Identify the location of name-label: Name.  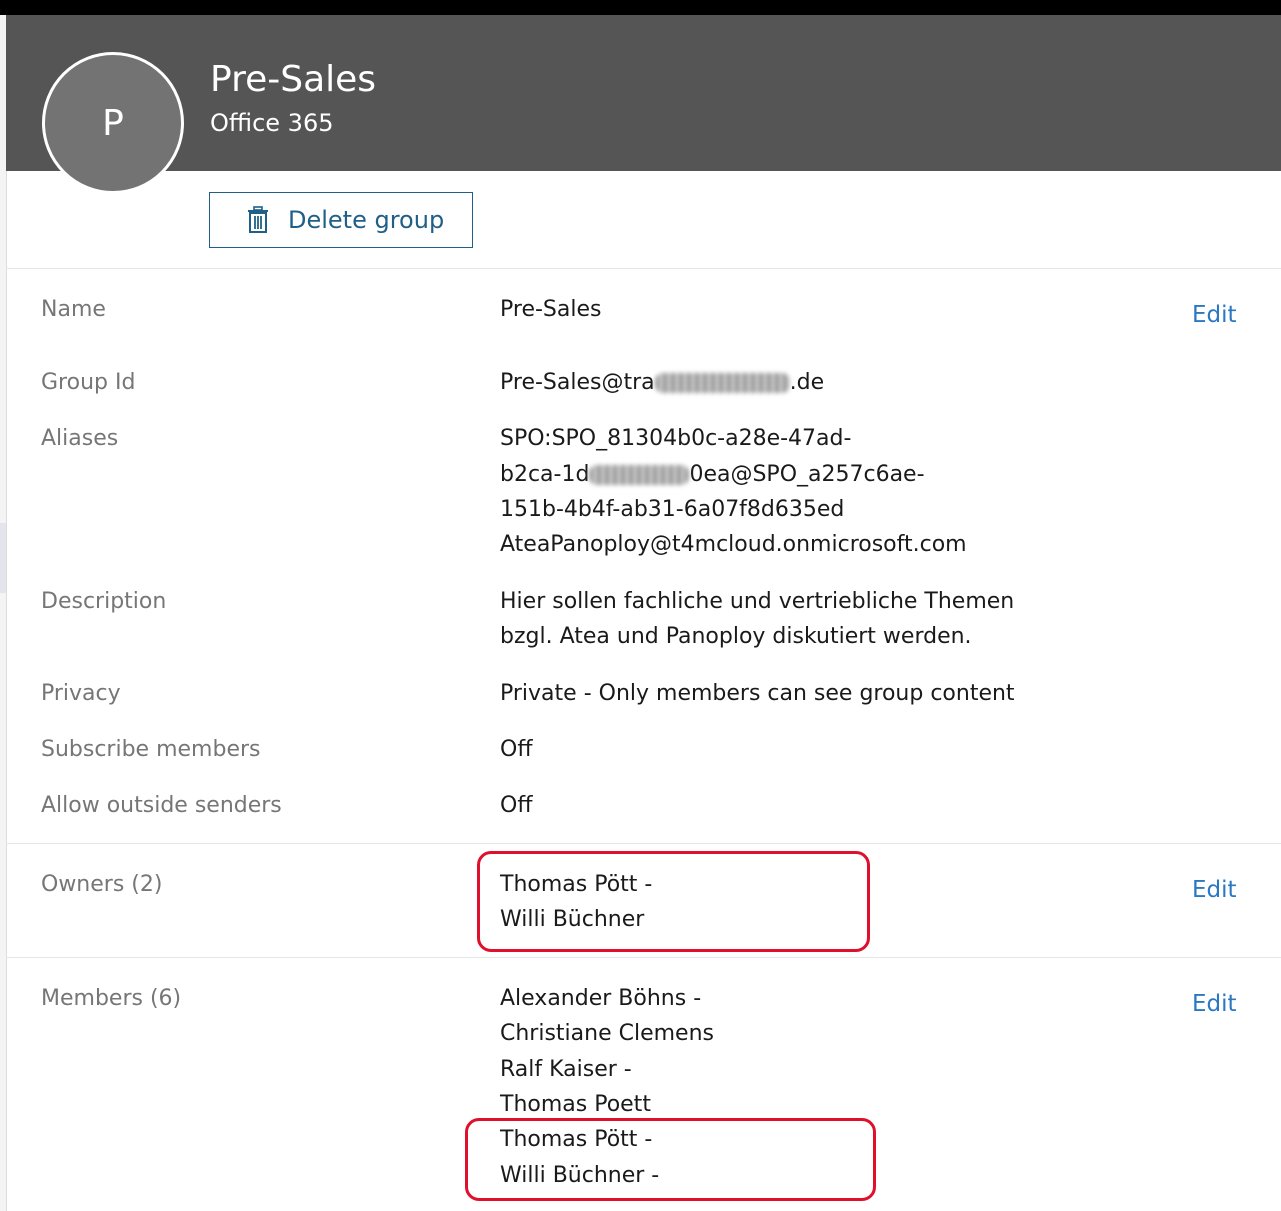
(73, 309).